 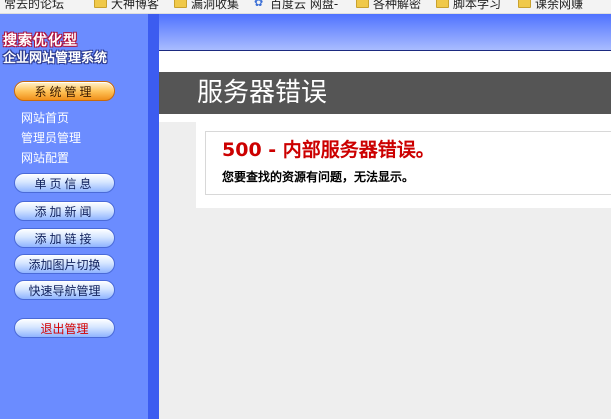 I want to click on error-page-header: 服务器错误, so click(x=385, y=93).